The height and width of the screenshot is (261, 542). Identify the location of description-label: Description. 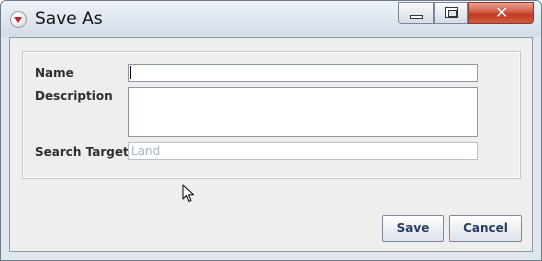
(74, 96).